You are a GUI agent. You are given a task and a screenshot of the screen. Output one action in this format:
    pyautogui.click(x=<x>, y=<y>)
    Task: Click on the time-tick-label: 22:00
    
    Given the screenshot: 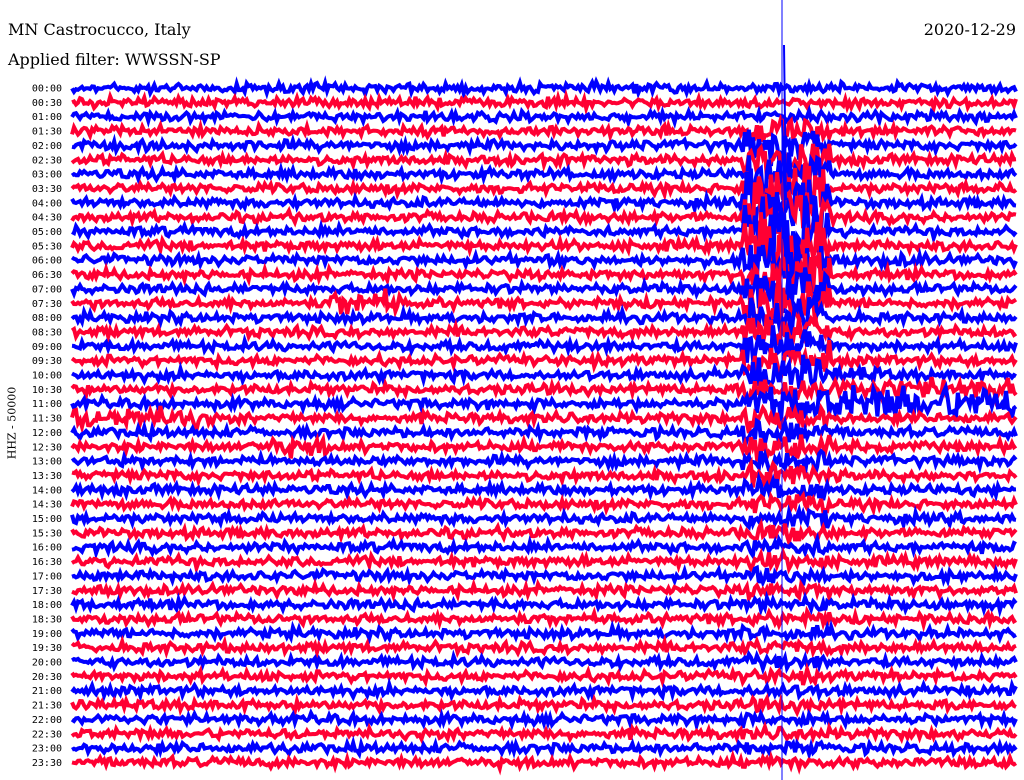 What is the action you would take?
    pyautogui.click(x=47, y=720)
    